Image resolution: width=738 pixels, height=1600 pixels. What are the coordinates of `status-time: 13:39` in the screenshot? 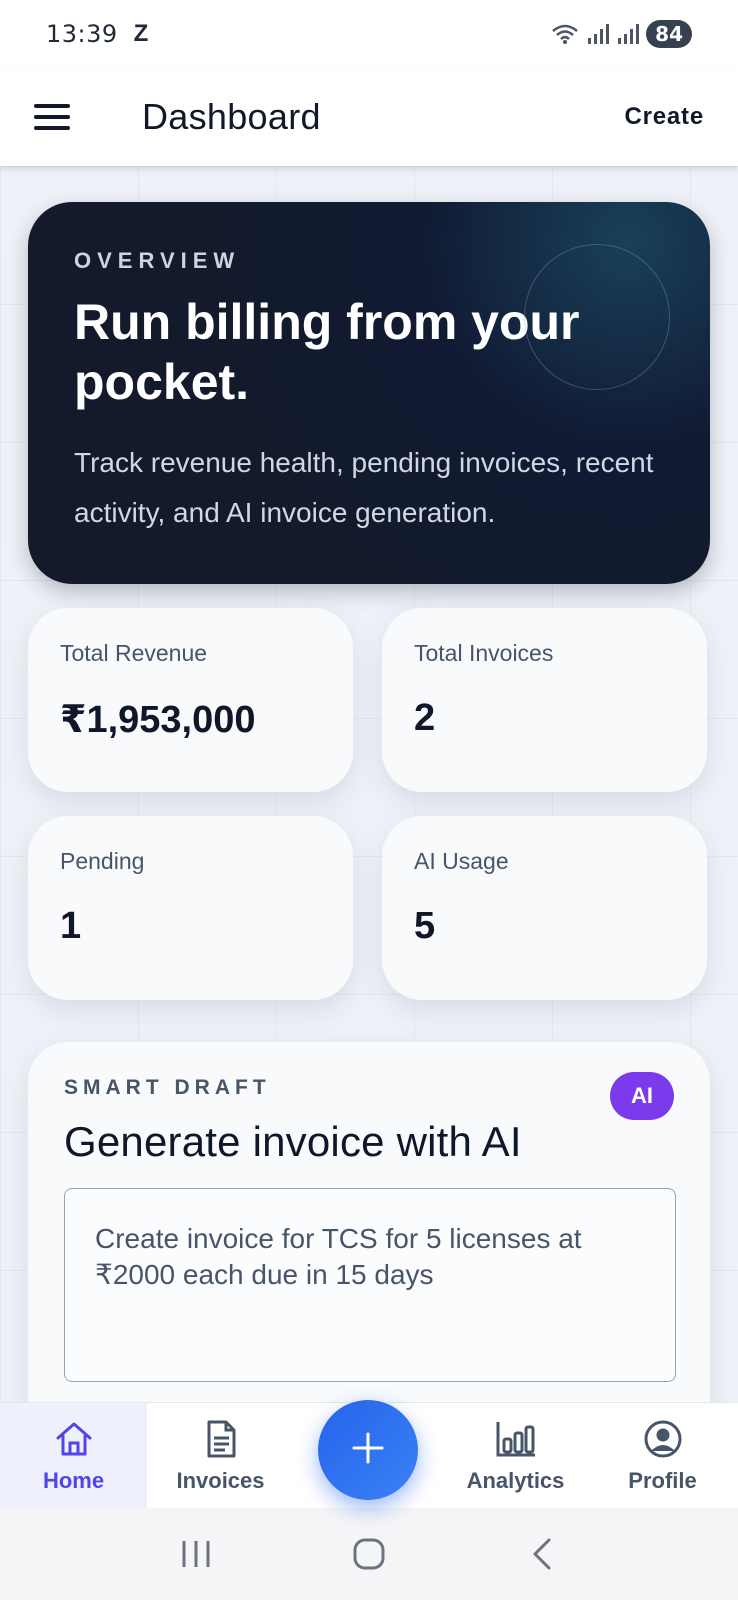 It's located at (82, 34).